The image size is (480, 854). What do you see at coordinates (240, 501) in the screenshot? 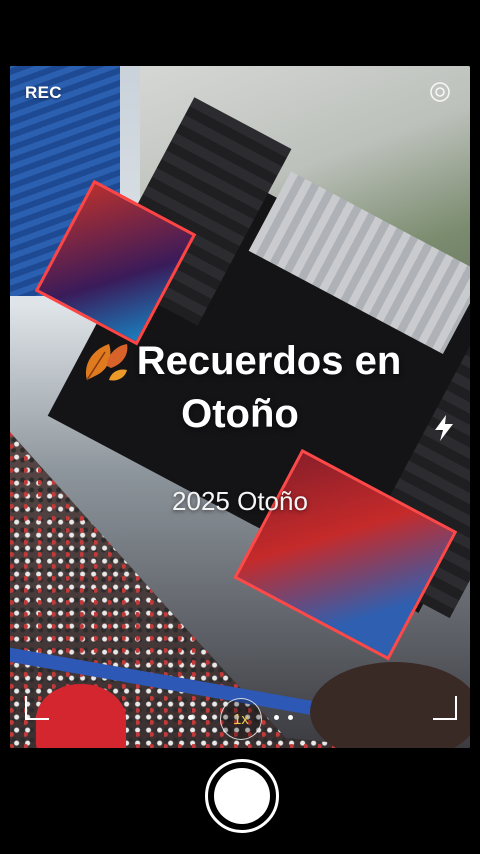
I see `subtitle-text: 2025 Otoño` at bounding box center [240, 501].